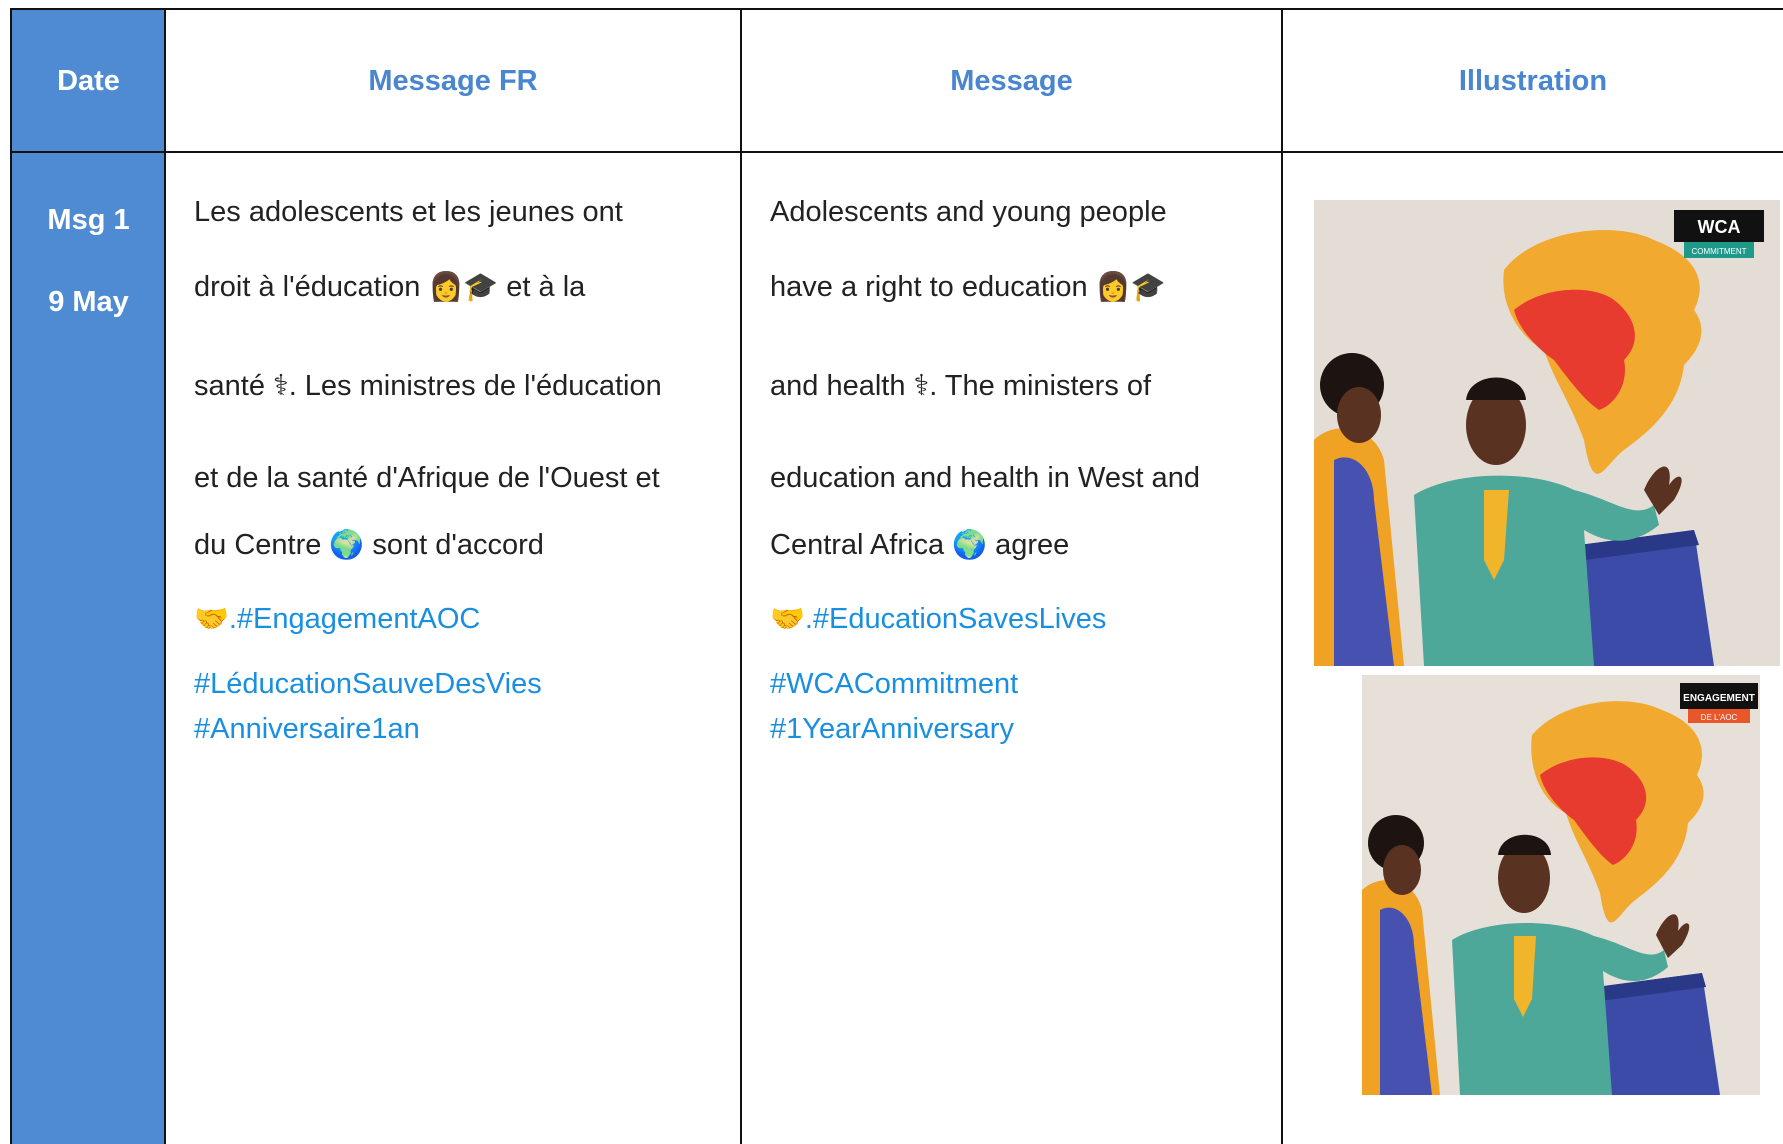  I want to click on header-message-fr: Message FR, so click(453, 80).